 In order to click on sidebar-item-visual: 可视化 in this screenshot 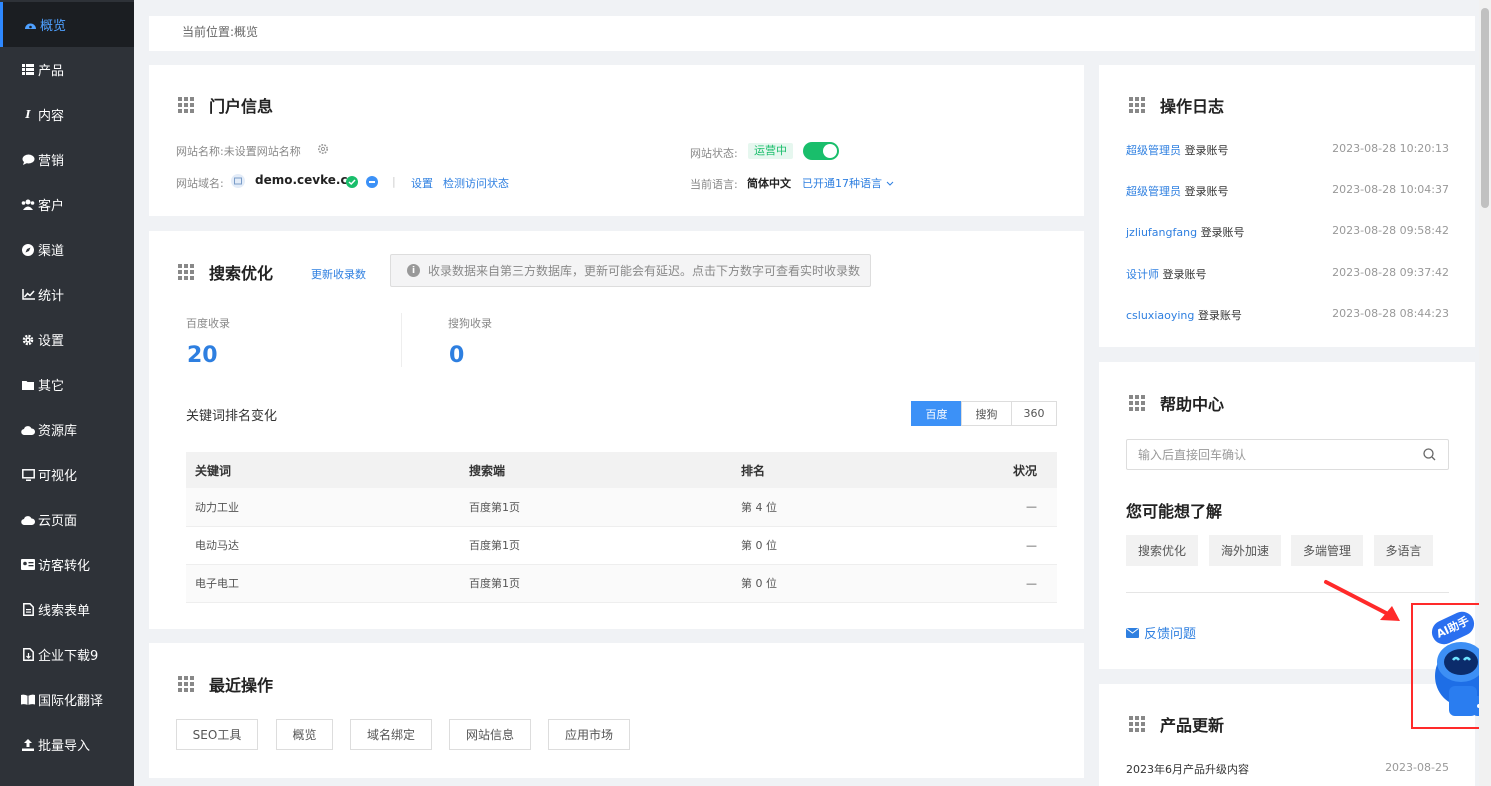, I will do `click(67, 474)`.